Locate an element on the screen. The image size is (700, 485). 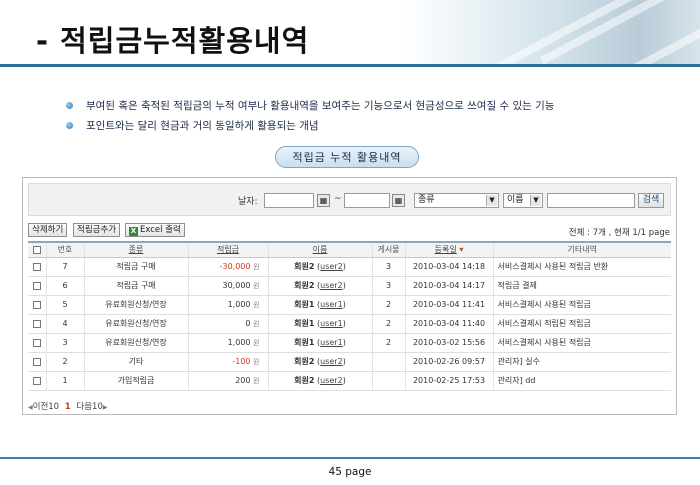
select-all-header is located at coordinates (37, 249).